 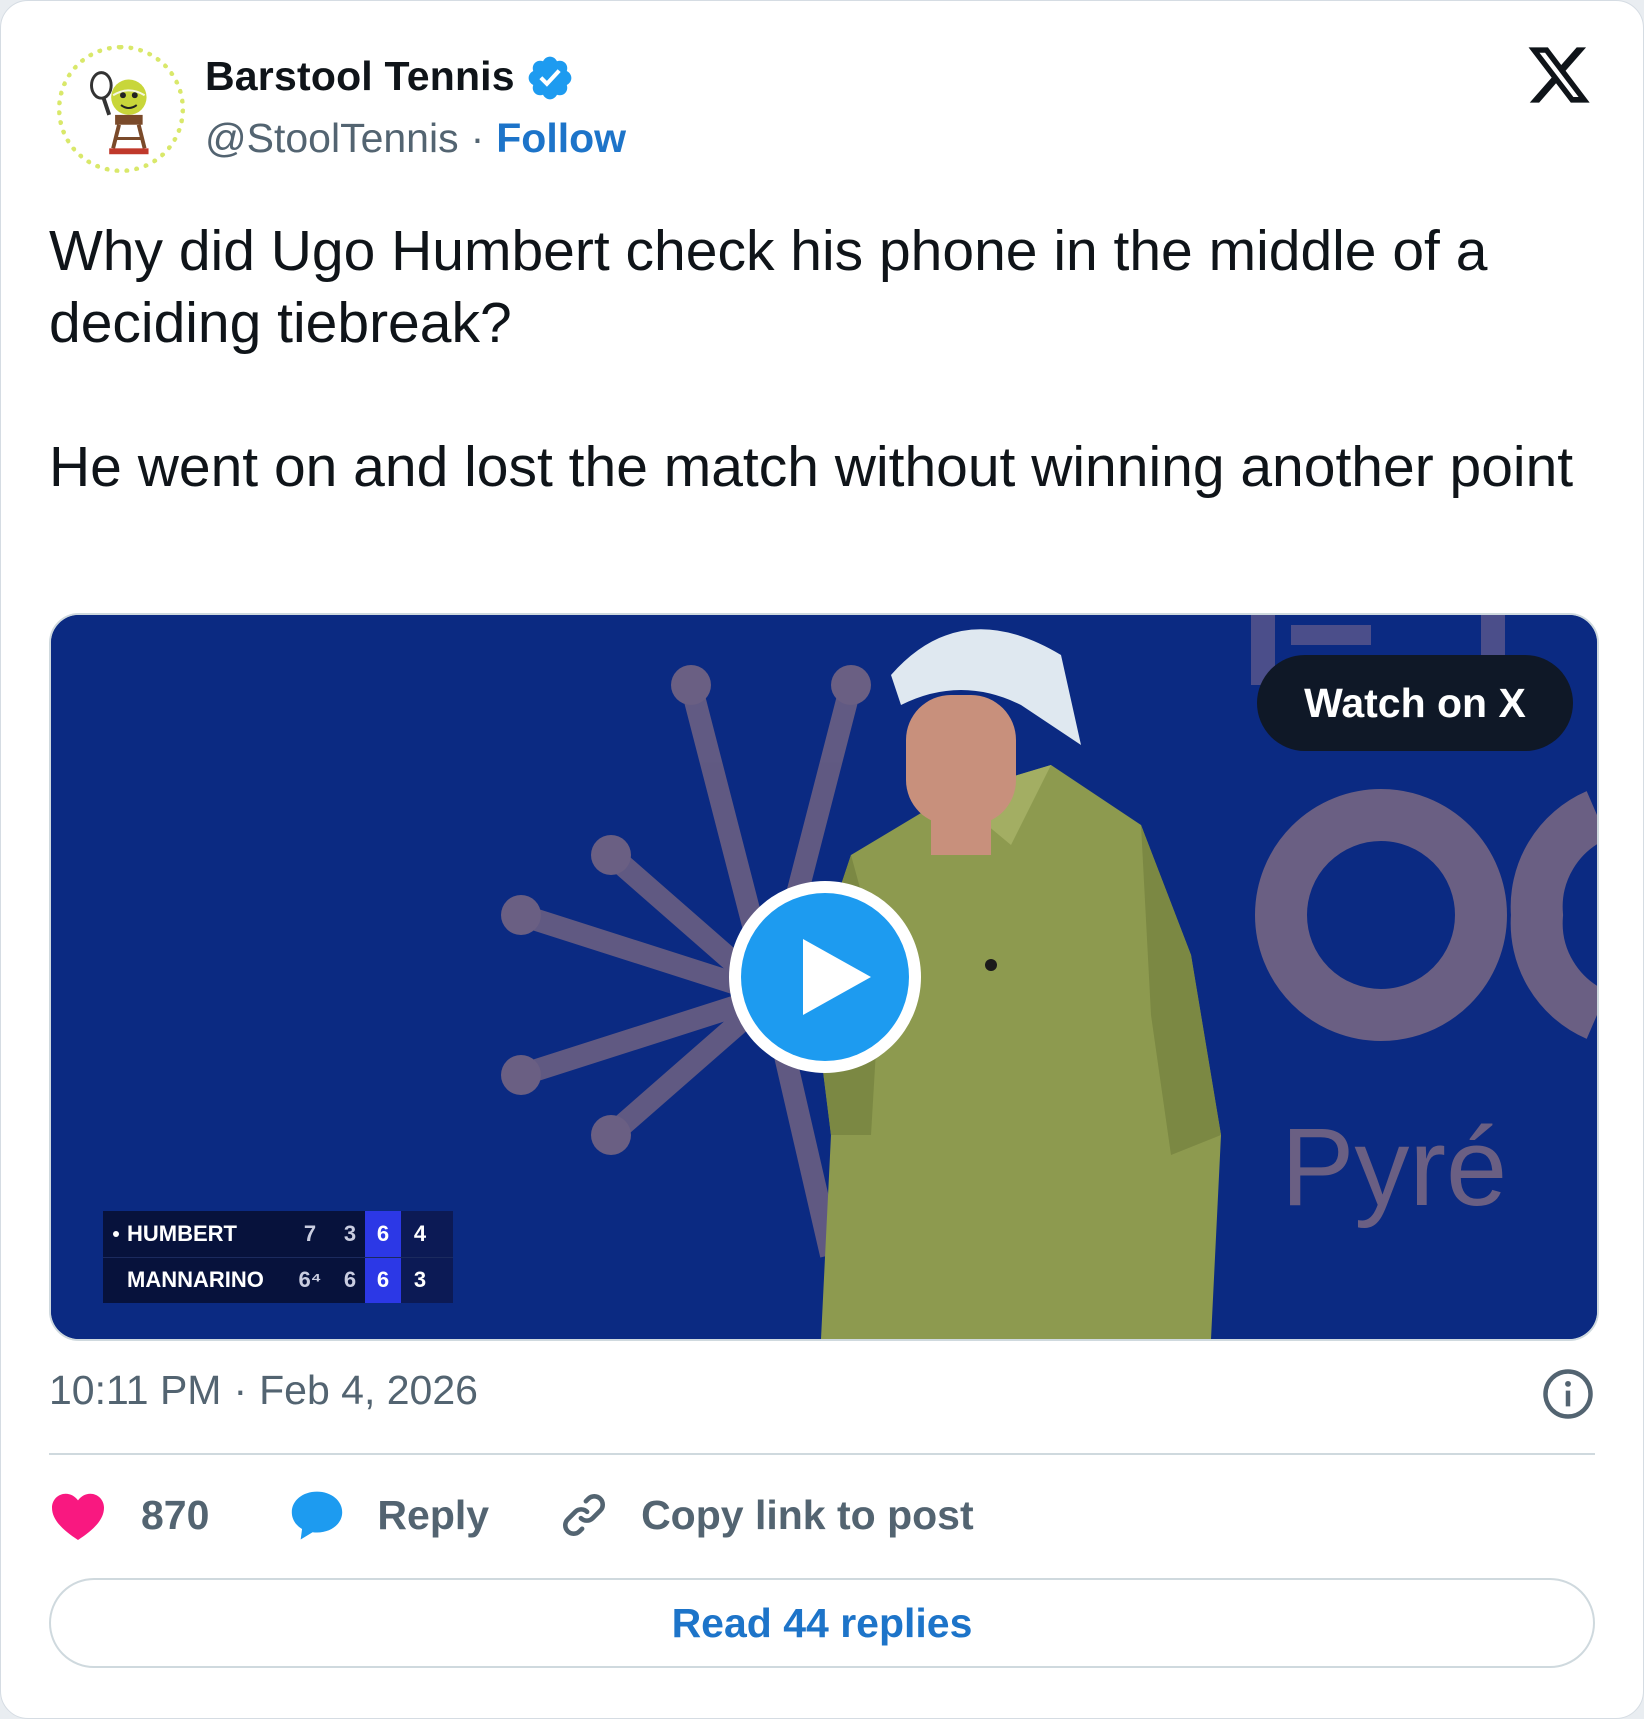 I want to click on copy-link-label: Copy link to post, so click(x=807, y=1514).